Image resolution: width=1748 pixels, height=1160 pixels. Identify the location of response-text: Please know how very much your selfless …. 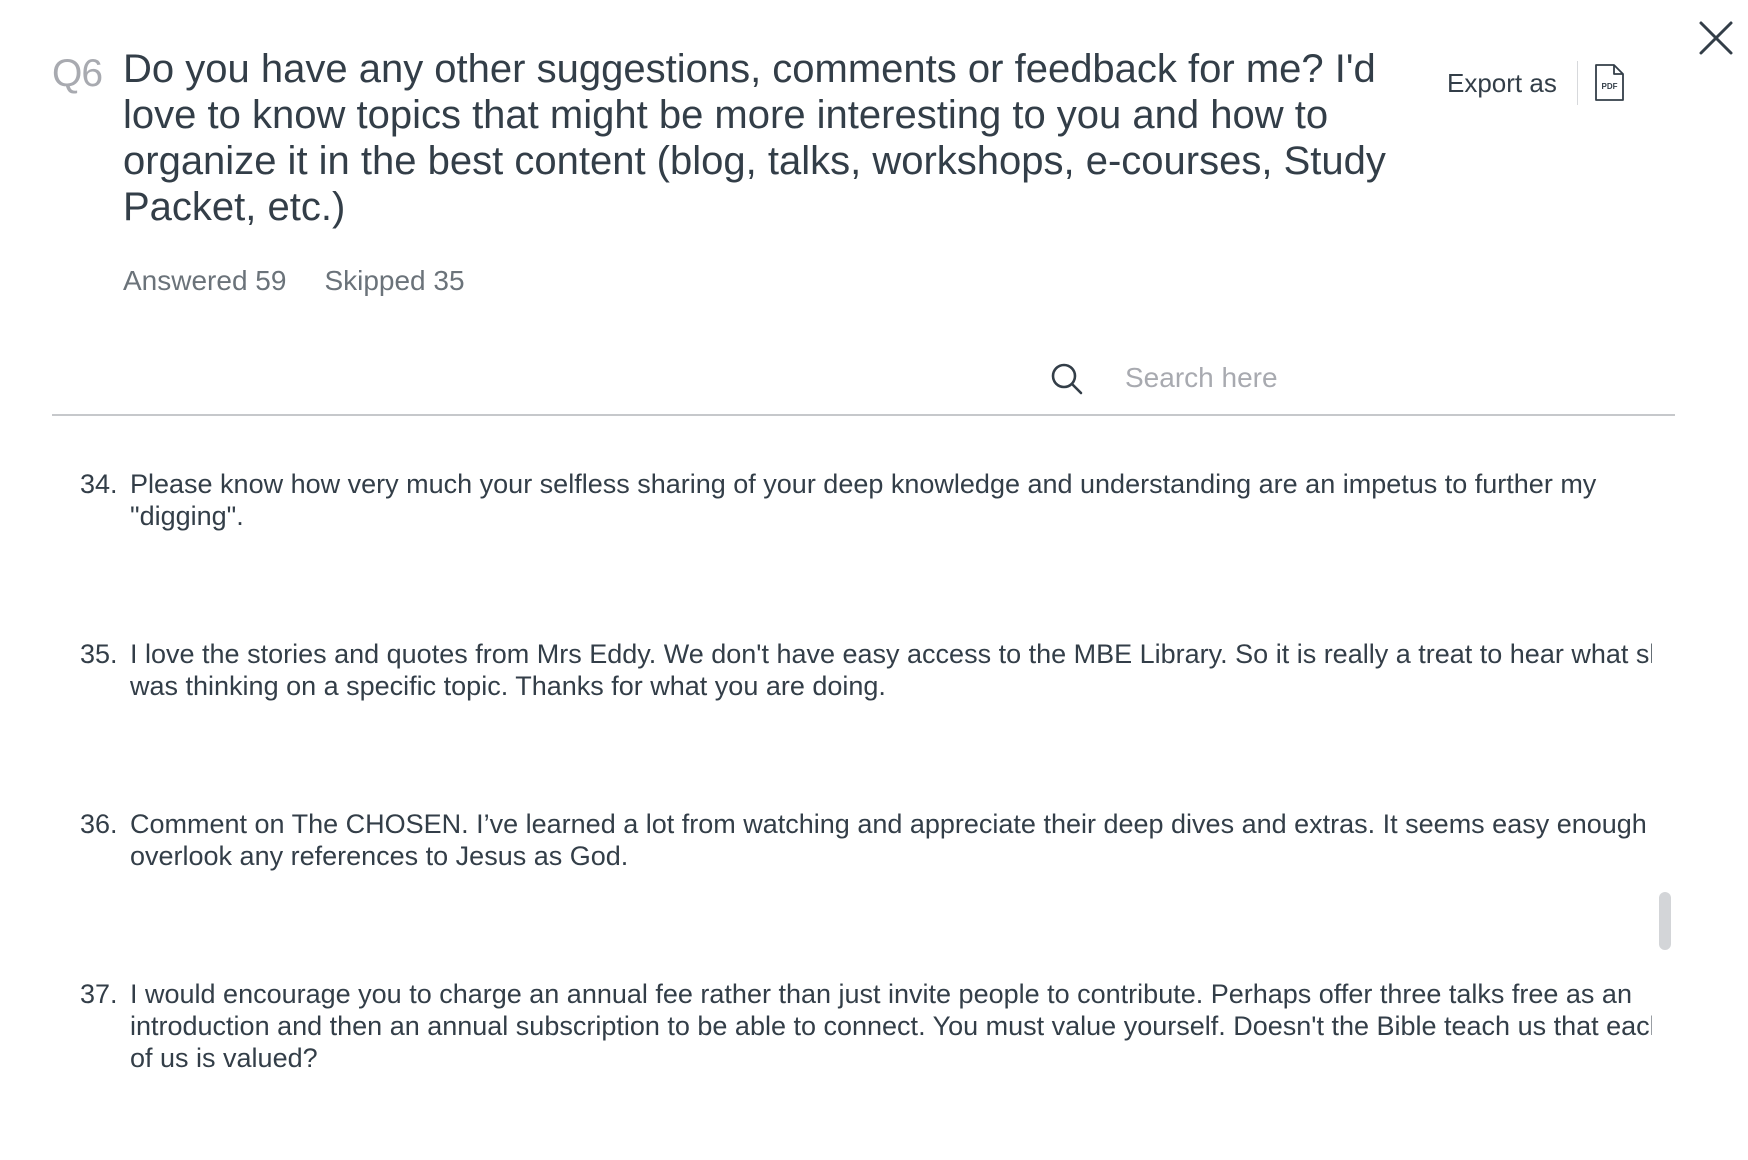
(863, 500).